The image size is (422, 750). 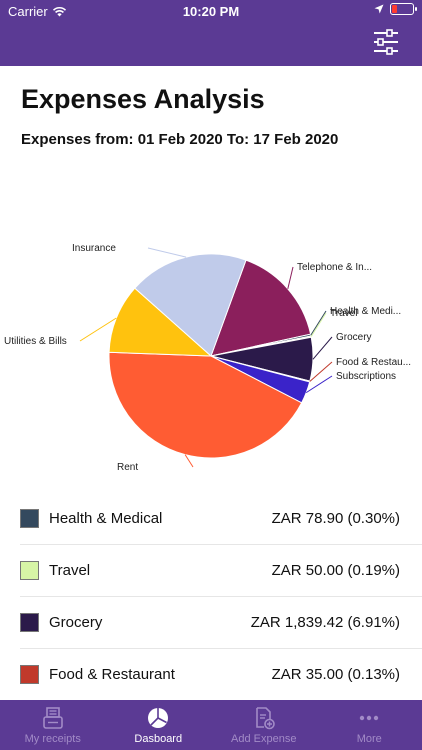 I want to click on status-right, so click(x=395, y=9).